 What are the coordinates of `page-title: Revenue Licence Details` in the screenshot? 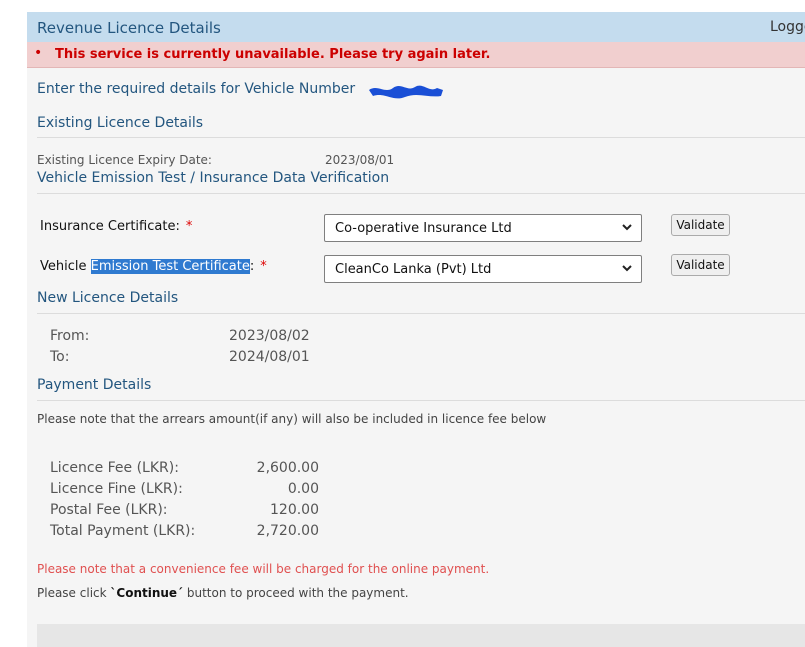 It's located at (129, 28).